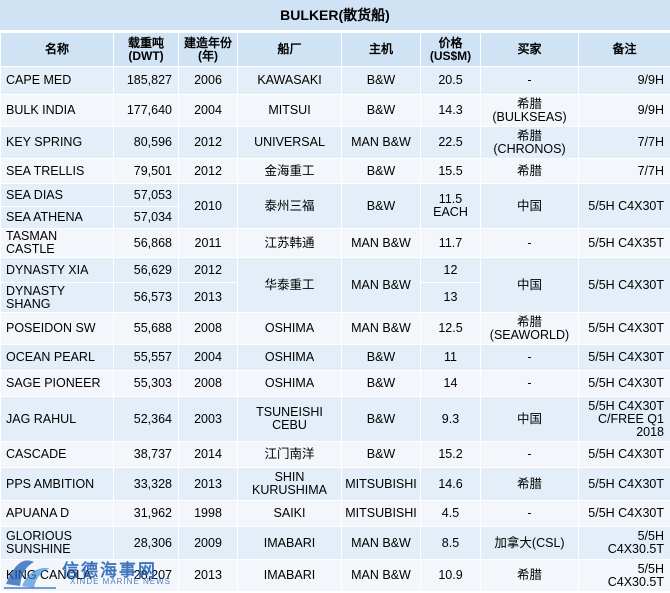 The height and width of the screenshot is (593, 670). Describe the element at coordinates (207, 42) in the screenshot. I see `col-header-year-l1: 建造年份` at that location.